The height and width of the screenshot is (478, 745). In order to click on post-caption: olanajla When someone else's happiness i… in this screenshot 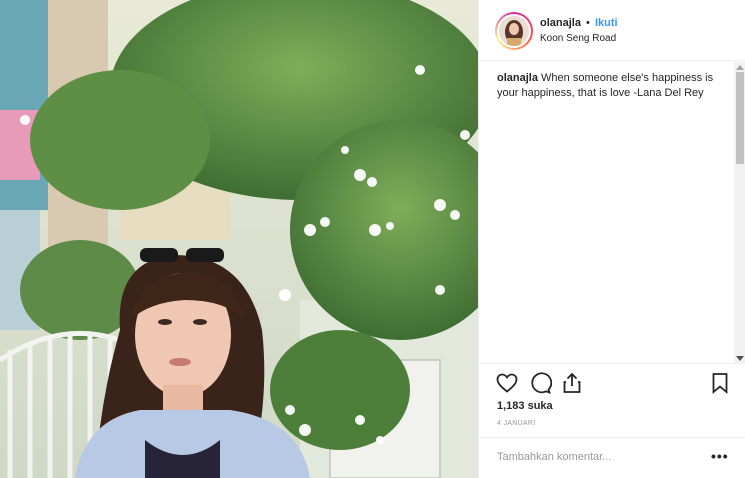, I will do `click(613, 86)`.